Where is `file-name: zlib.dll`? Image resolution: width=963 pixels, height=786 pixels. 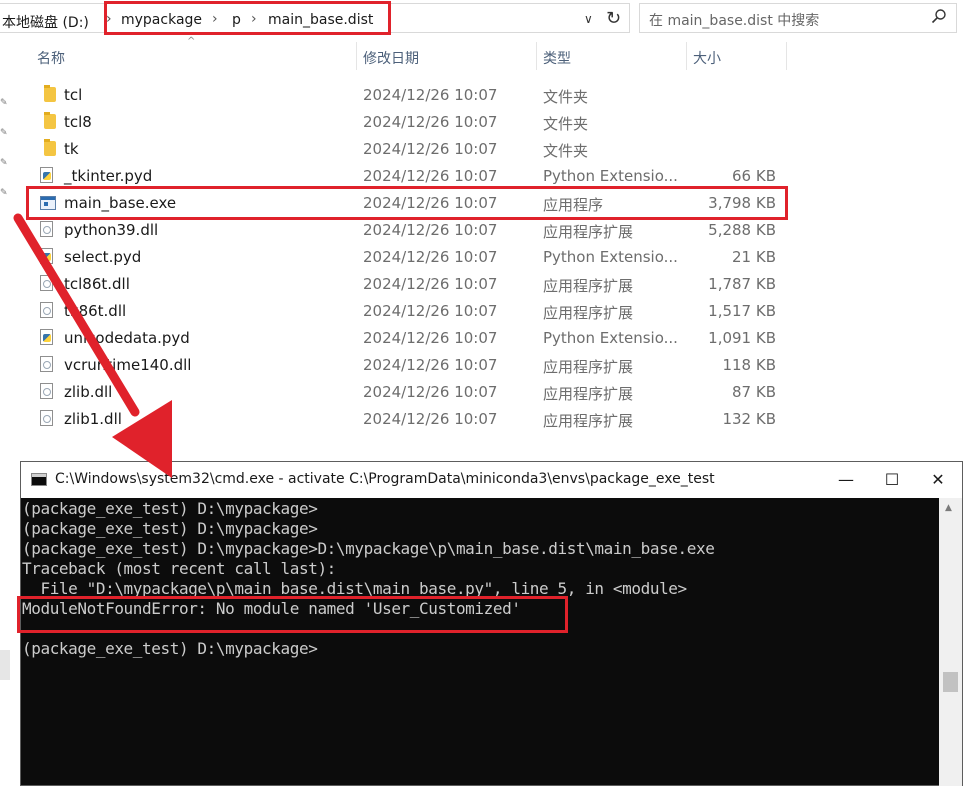 file-name: zlib.dll is located at coordinates (88, 392).